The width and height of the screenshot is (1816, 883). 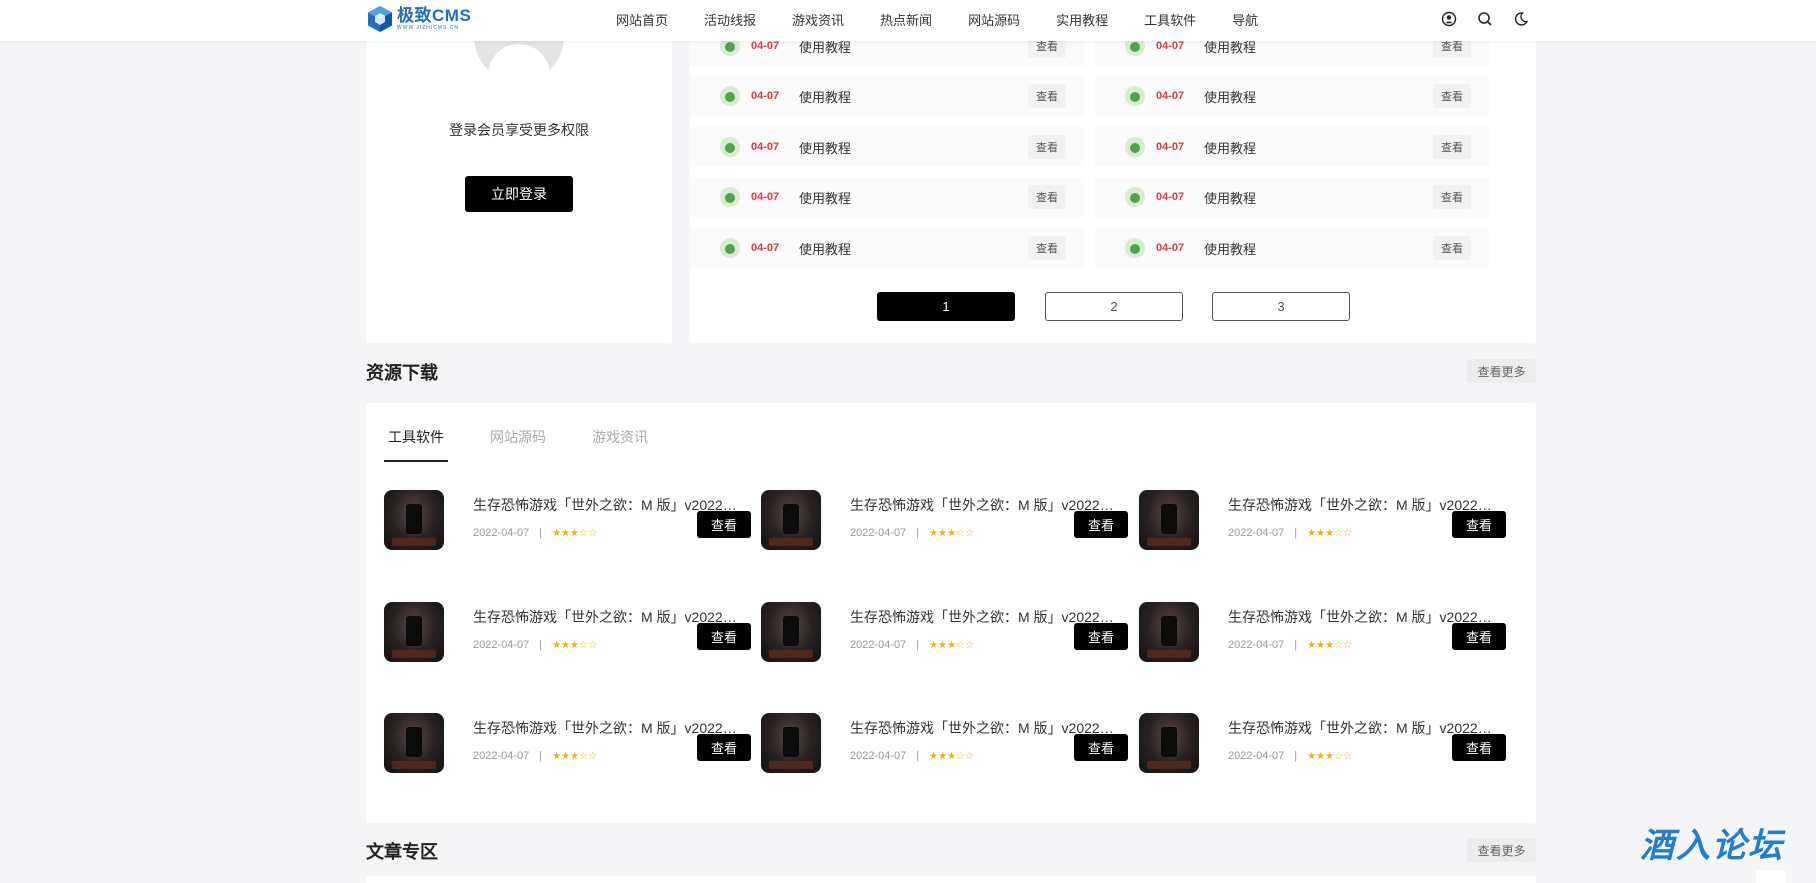 I want to click on login-button: 立即登录, so click(x=519, y=194).